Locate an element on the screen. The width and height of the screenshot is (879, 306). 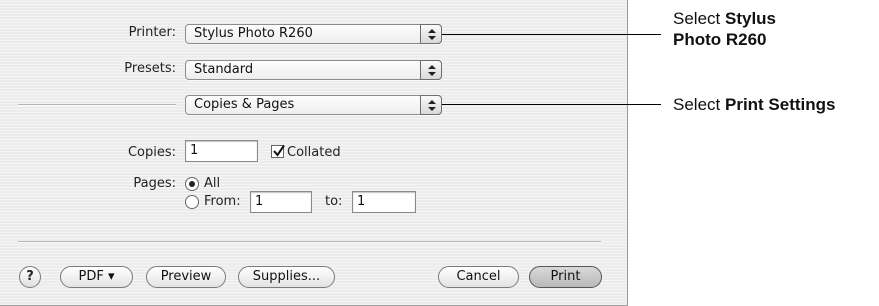
preview-button: Preview is located at coordinates (186, 277).